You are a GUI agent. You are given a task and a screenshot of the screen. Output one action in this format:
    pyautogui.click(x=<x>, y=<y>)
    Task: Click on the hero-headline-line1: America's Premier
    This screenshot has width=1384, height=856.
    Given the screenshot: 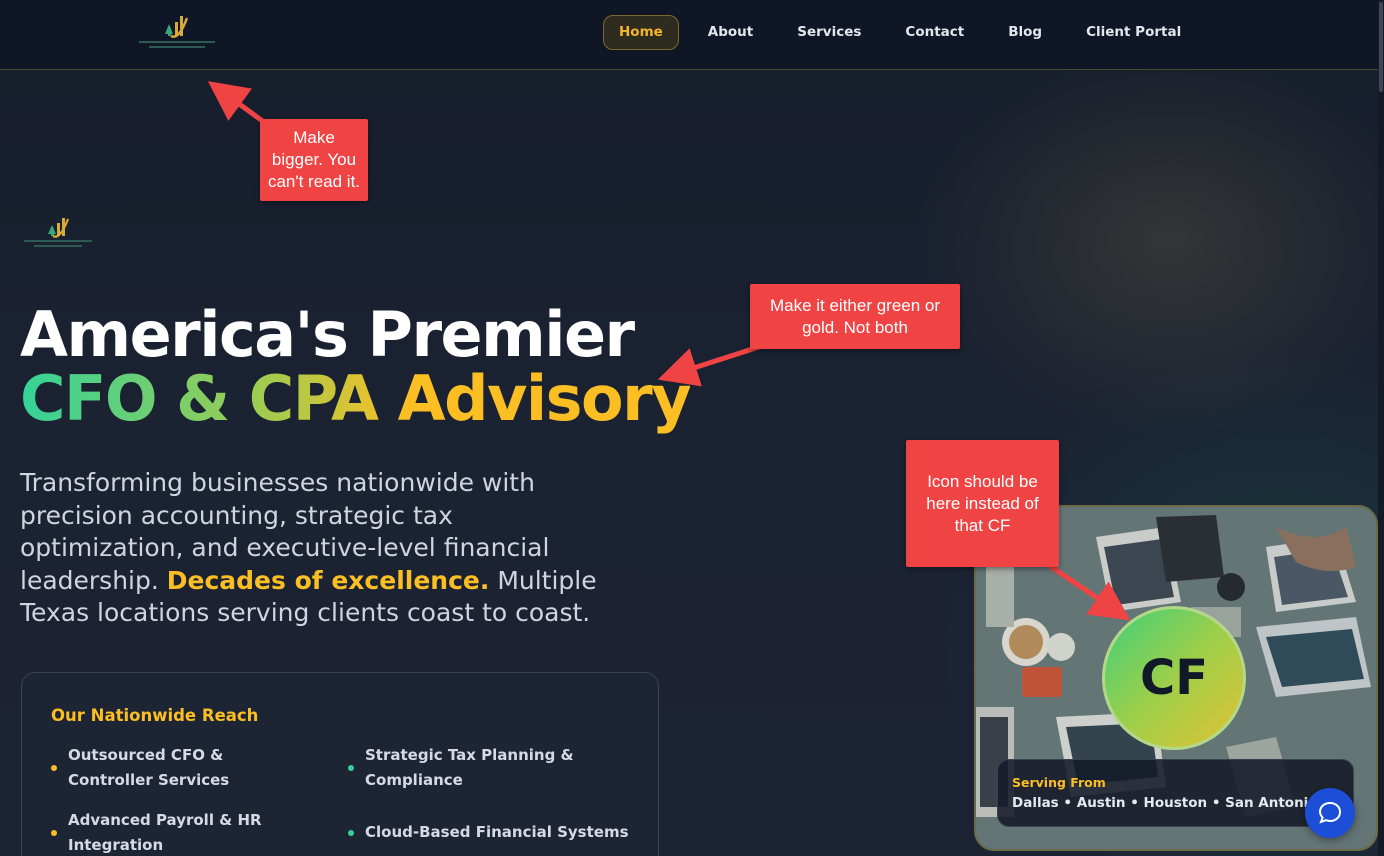 What is the action you would take?
    pyautogui.click(x=327, y=334)
    